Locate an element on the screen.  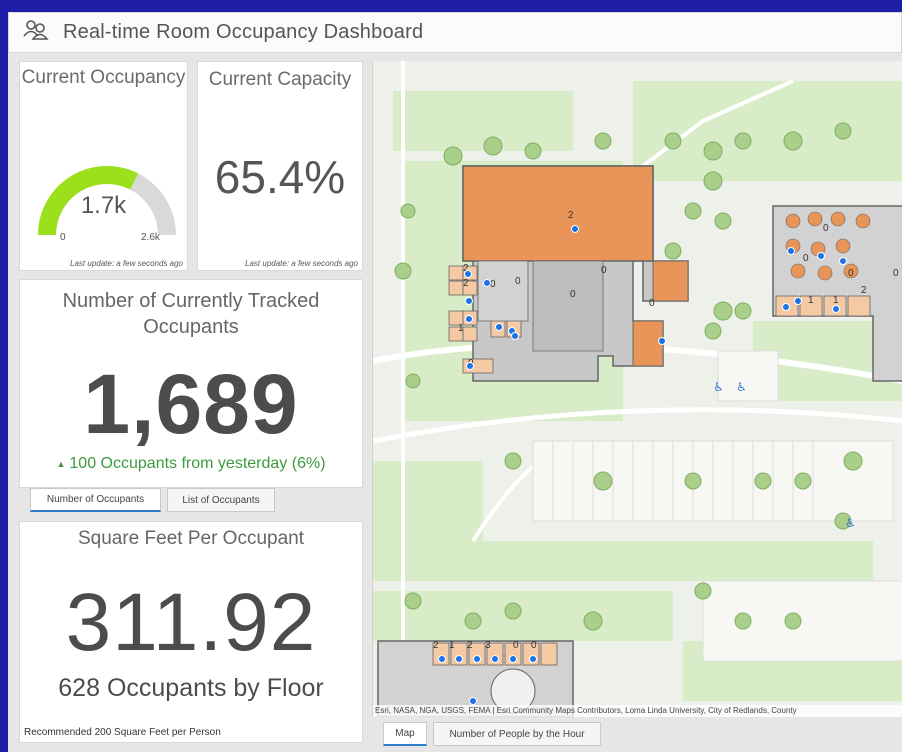
tab-map: Map is located at coordinates (405, 734).